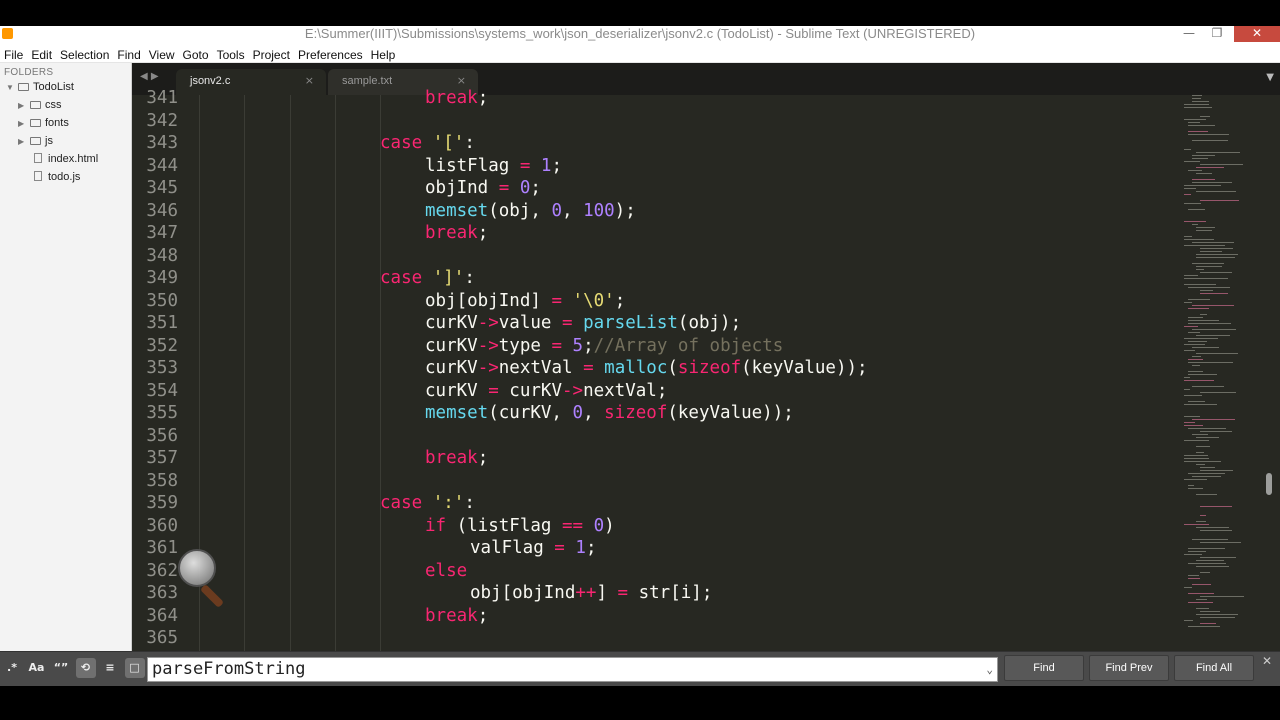 This screenshot has width=1280, height=720. I want to click on code-line: 346 memset(obj, 0, 100);, so click(652, 211).